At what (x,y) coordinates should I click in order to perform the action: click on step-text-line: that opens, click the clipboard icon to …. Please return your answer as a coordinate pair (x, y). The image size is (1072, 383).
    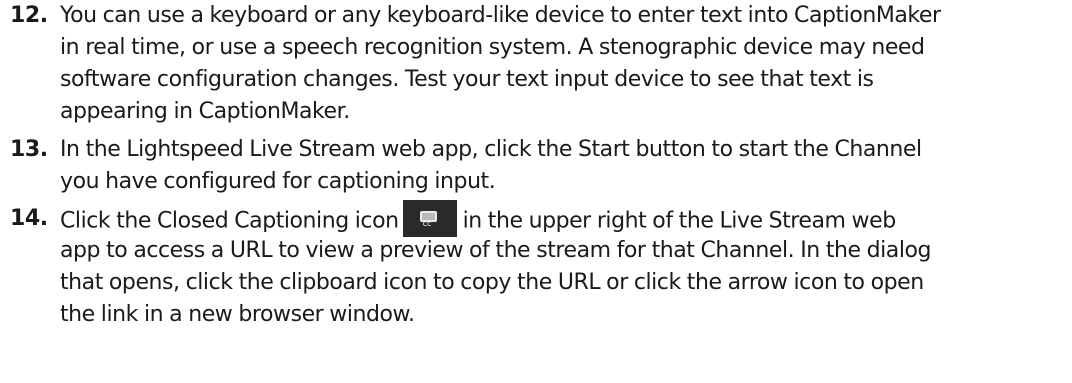
    Looking at the image, I should click on (492, 282).